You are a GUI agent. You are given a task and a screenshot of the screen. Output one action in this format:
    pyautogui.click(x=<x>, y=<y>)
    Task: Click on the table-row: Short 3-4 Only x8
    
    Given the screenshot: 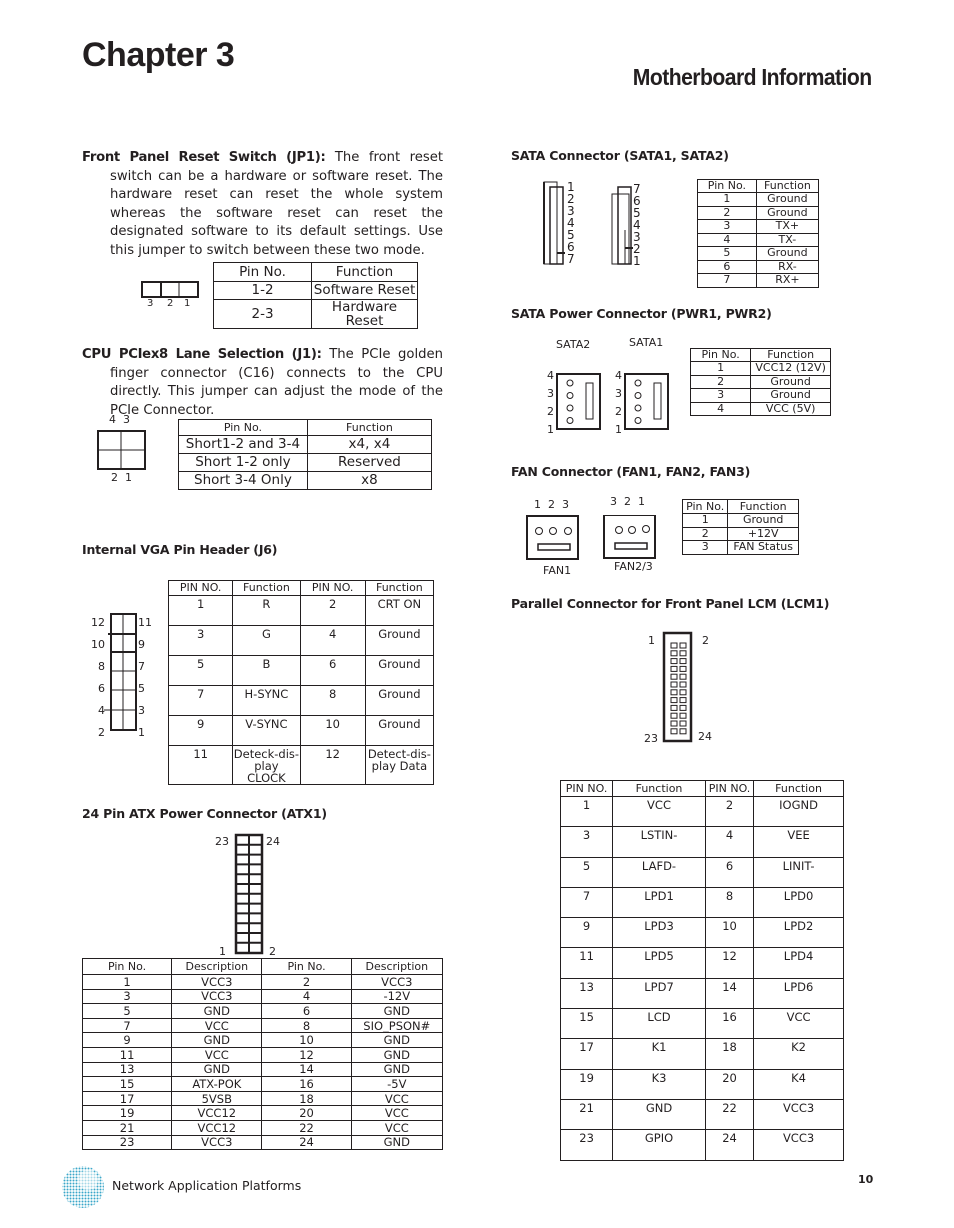 What is the action you would take?
    pyautogui.click(x=305, y=480)
    